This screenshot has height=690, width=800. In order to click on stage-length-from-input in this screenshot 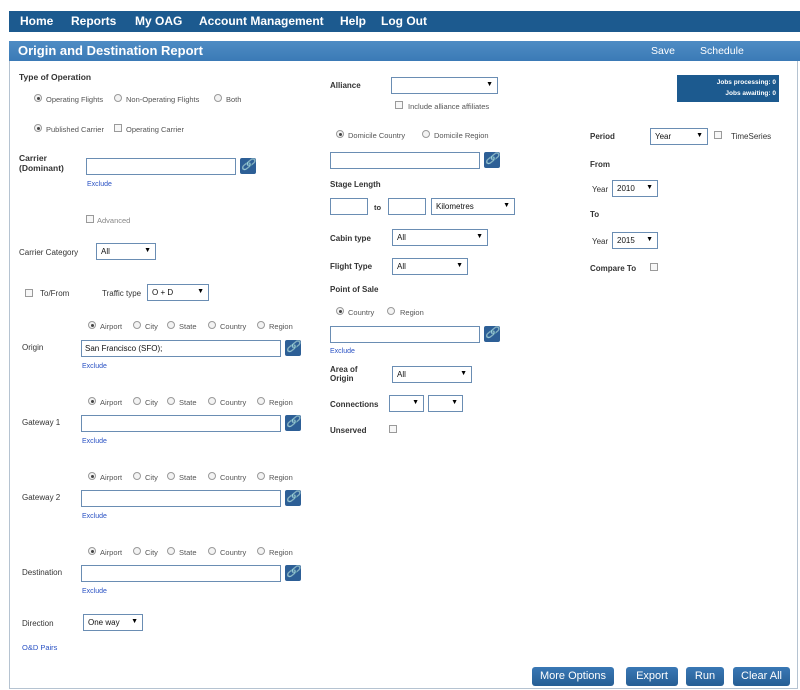, I will do `click(349, 206)`.